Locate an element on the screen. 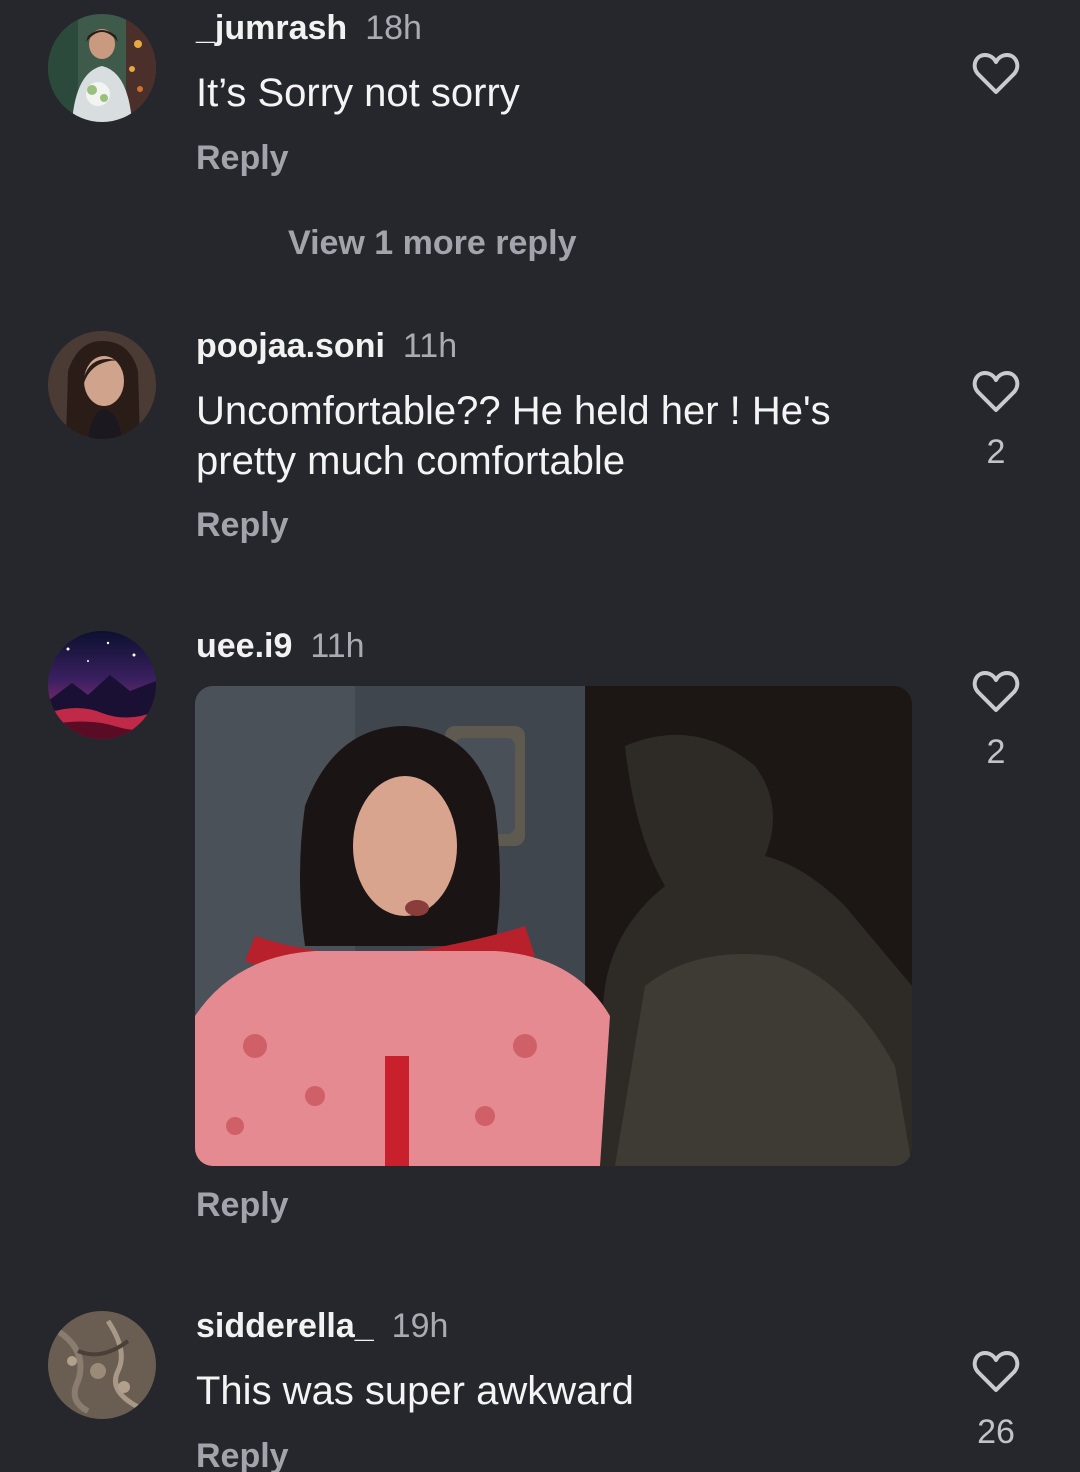  comment-username: sidderella_ is located at coordinates (285, 1326).